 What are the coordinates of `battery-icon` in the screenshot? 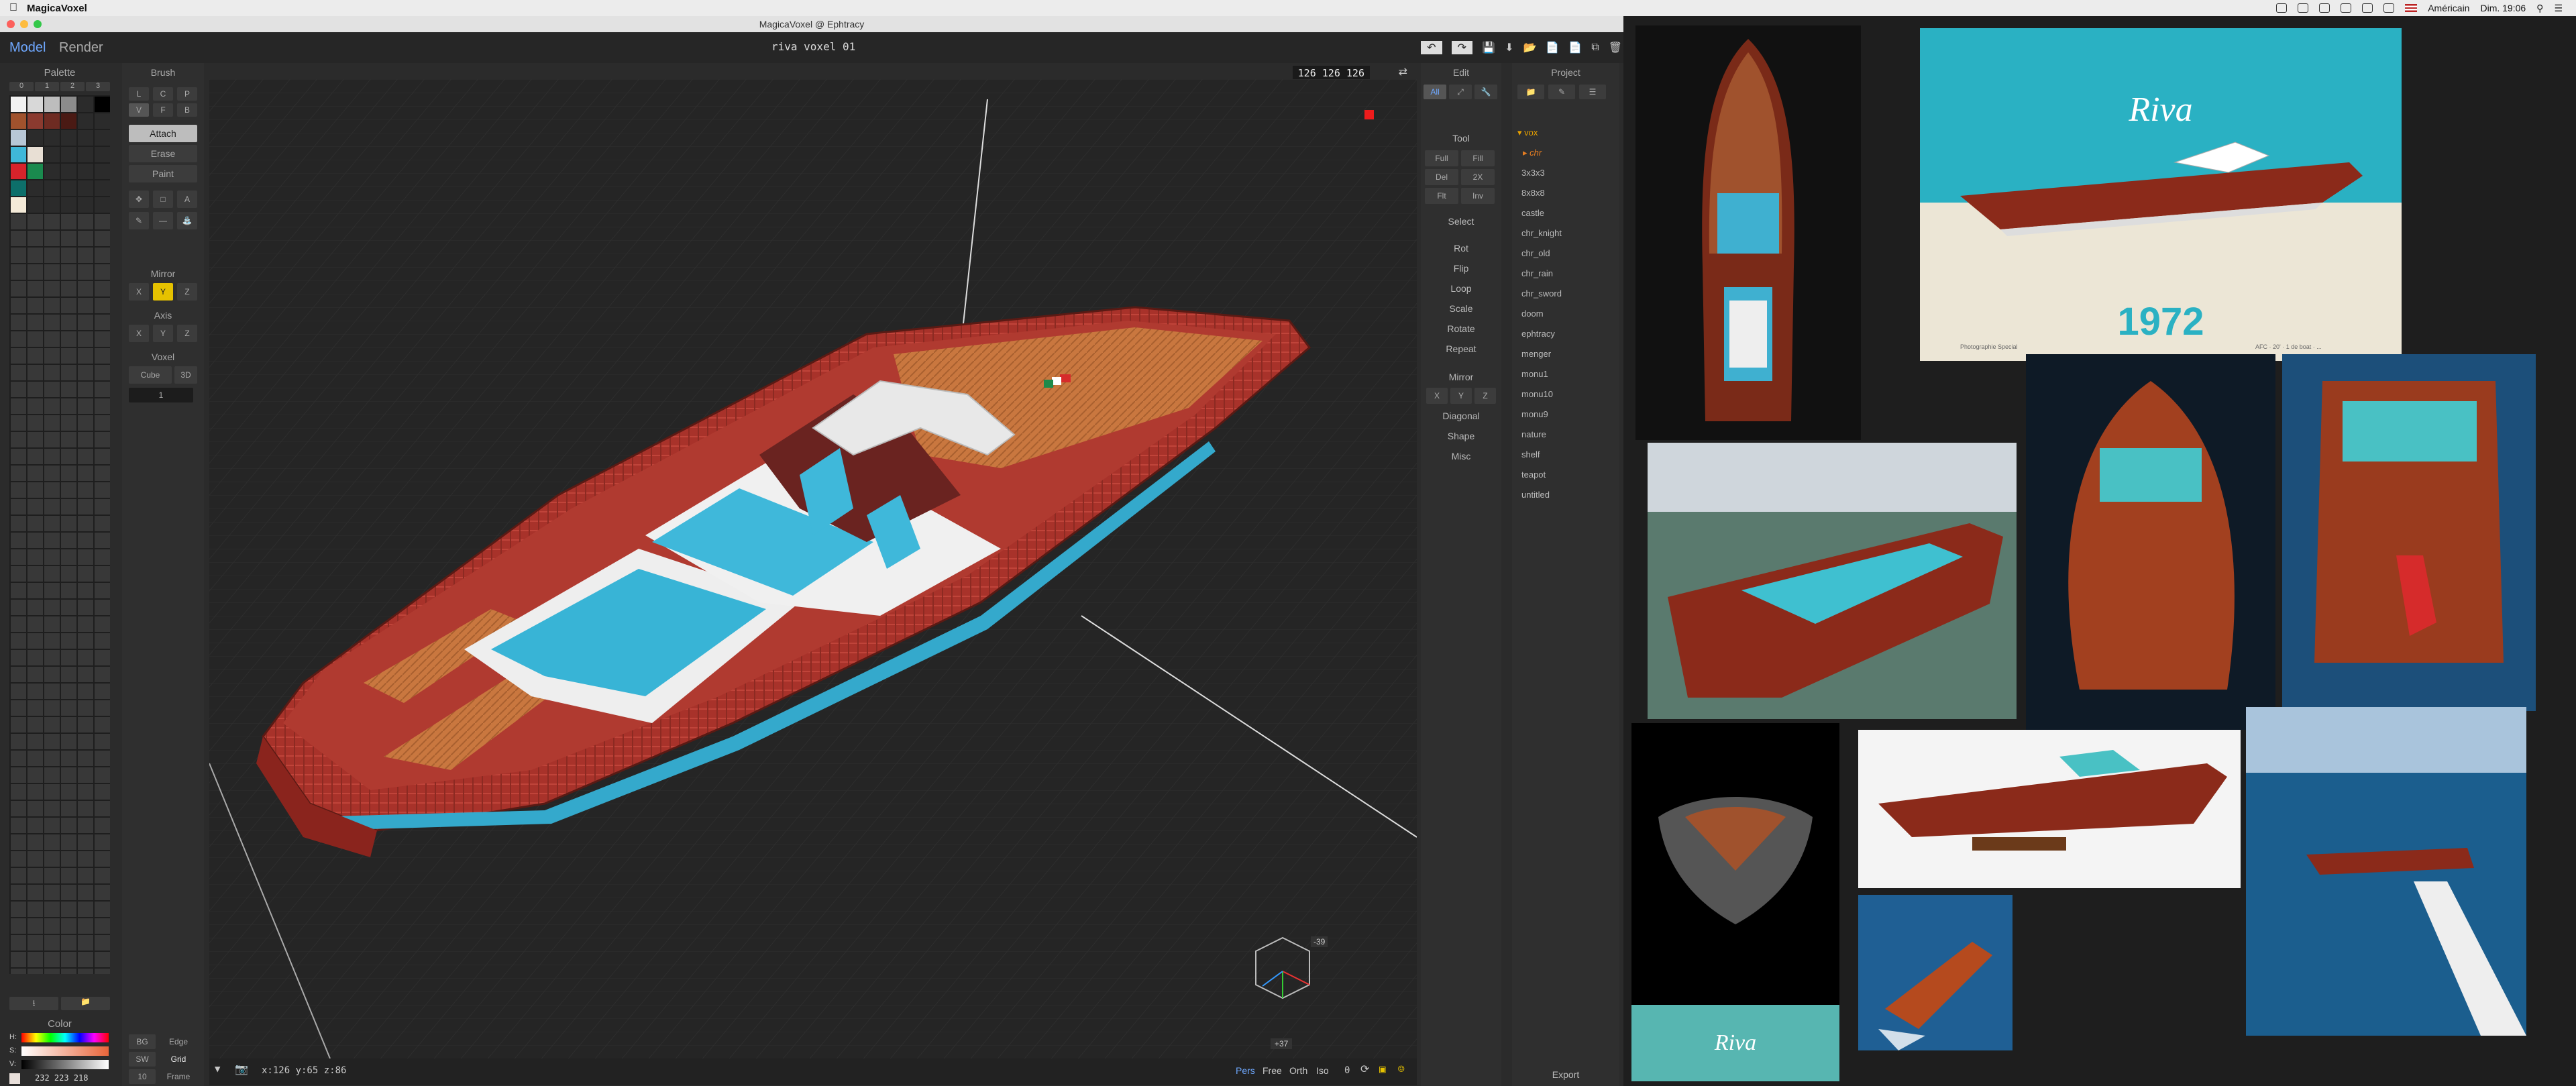 It's located at (2389, 8).